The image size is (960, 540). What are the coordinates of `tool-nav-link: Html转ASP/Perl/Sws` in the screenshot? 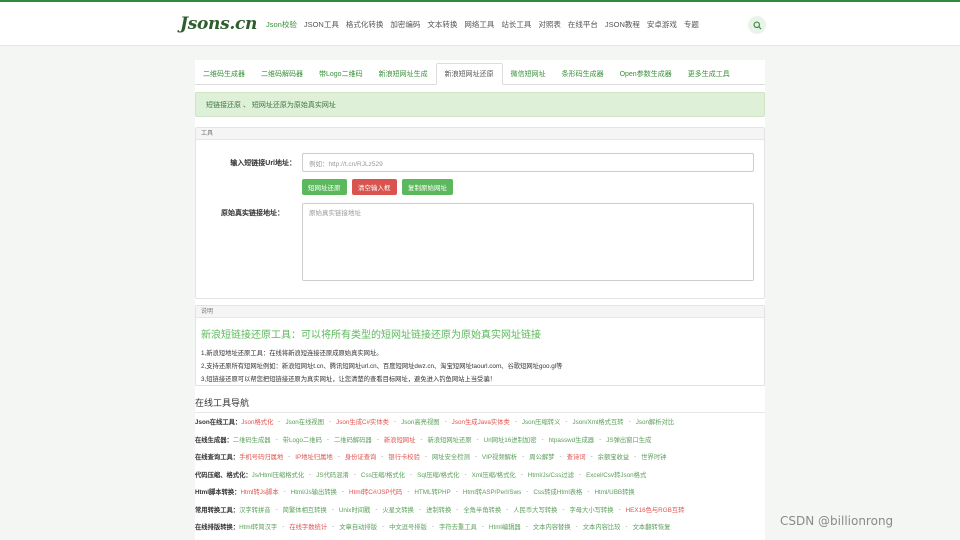 It's located at (492, 491).